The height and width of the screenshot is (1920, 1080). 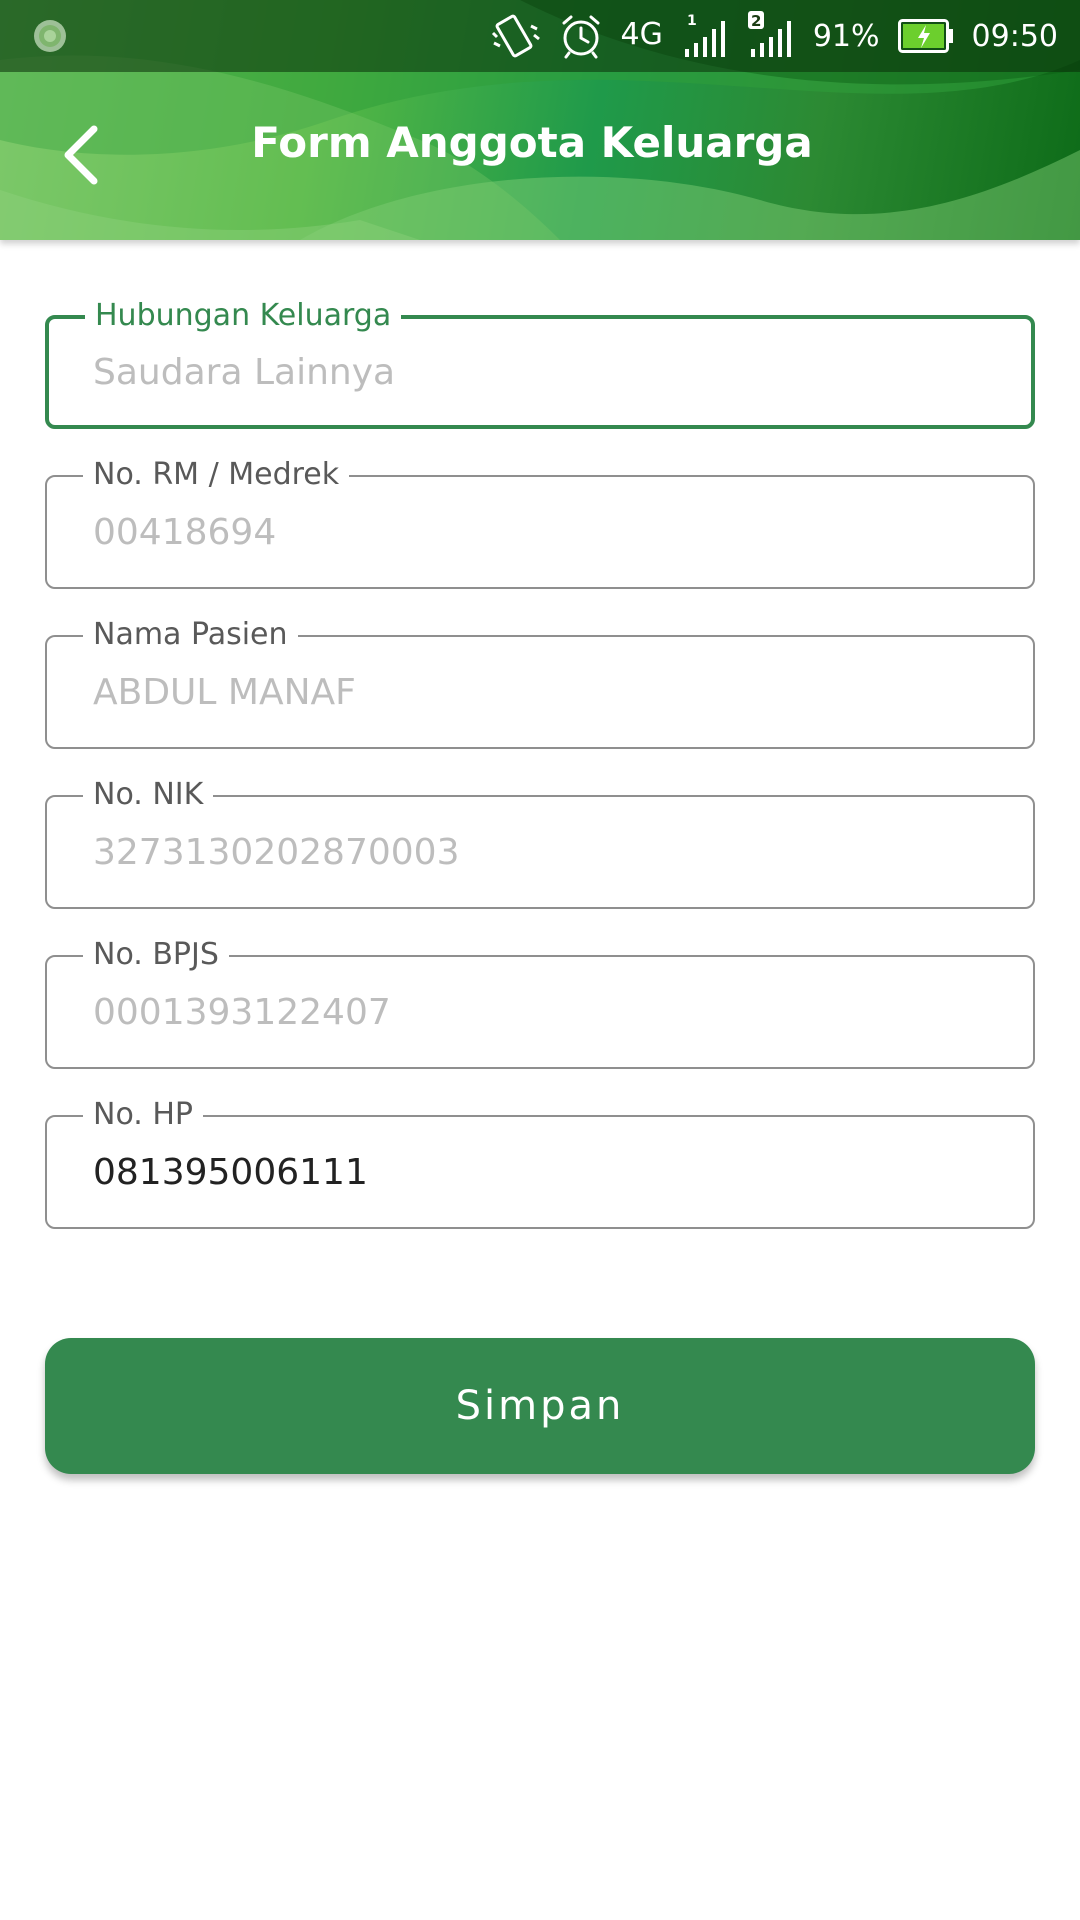 I want to click on network-type: 4G, so click(x=641, y=34).